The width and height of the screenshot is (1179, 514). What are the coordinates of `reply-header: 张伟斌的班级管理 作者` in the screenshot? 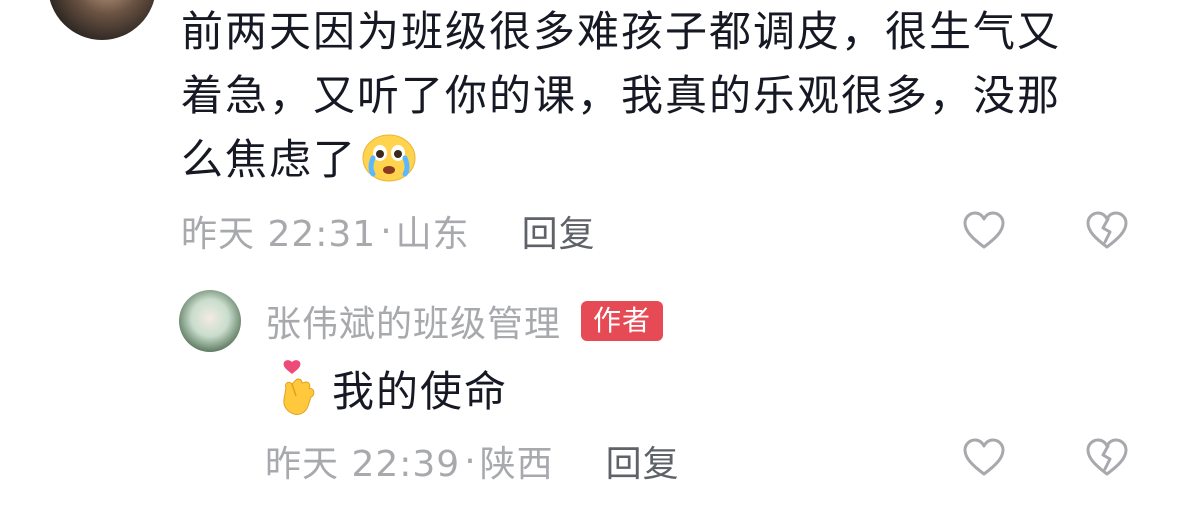 It's located at (464, 321).